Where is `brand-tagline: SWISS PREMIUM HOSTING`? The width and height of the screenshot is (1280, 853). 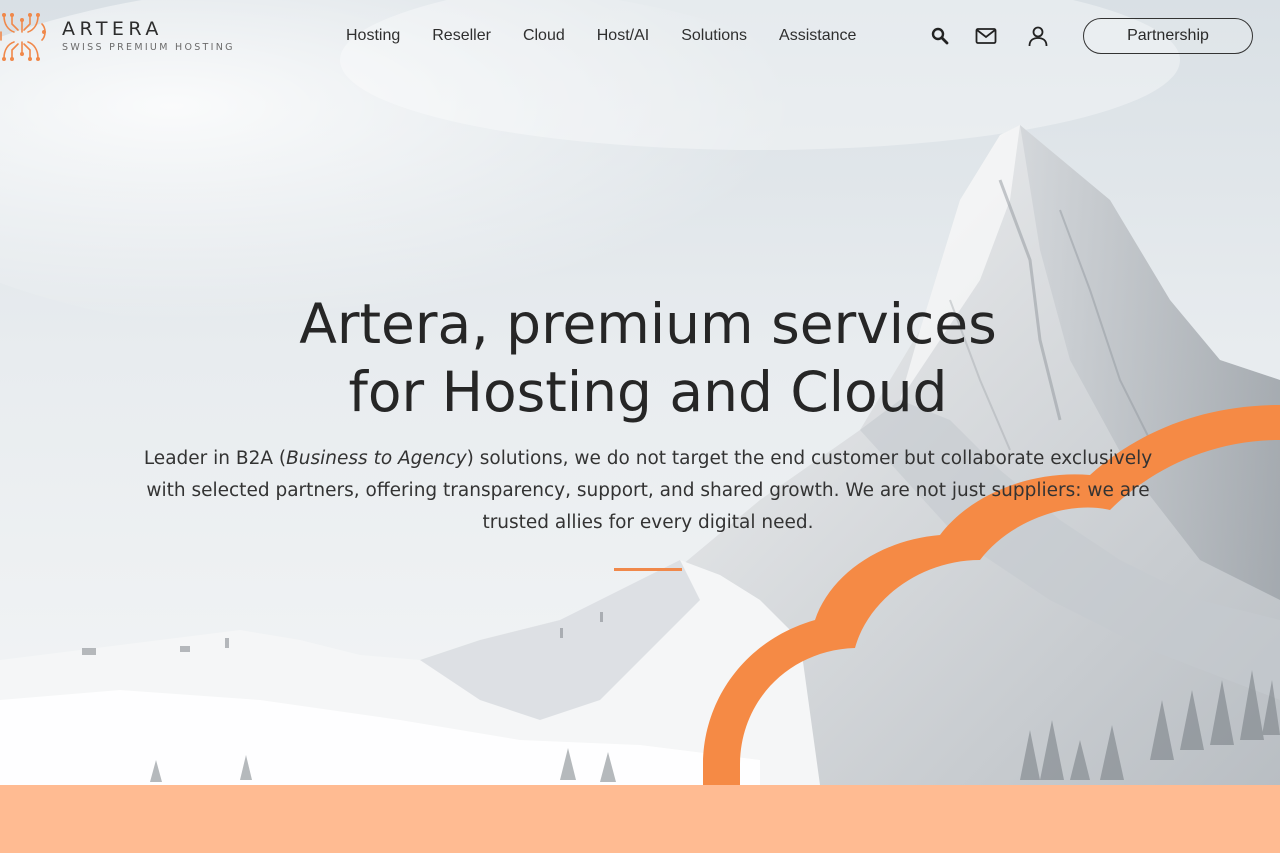
brand-tagline: SWISS PREMIUM HOSTING is located at coordinates (148, 47).